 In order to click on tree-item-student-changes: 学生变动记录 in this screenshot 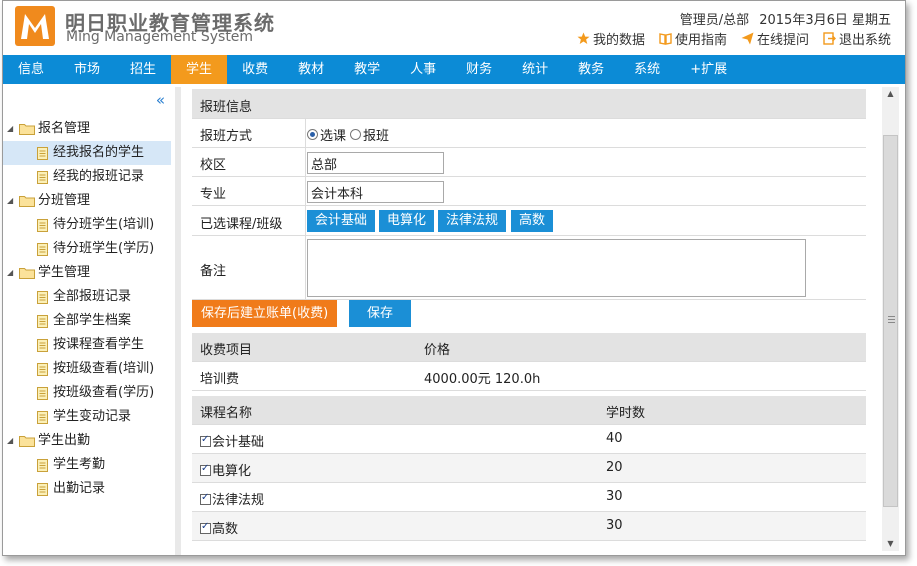, I will do `click(87, 417)`.